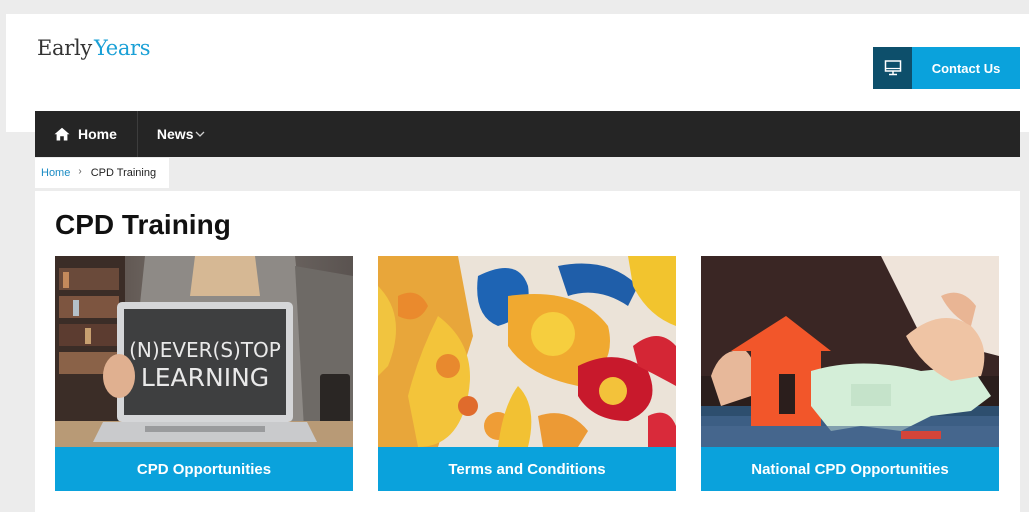  What do you see at coordinates (527, 469) in the screenshot?
I see `card-label: Terms and Conditions` at bounding box center [527, 469].